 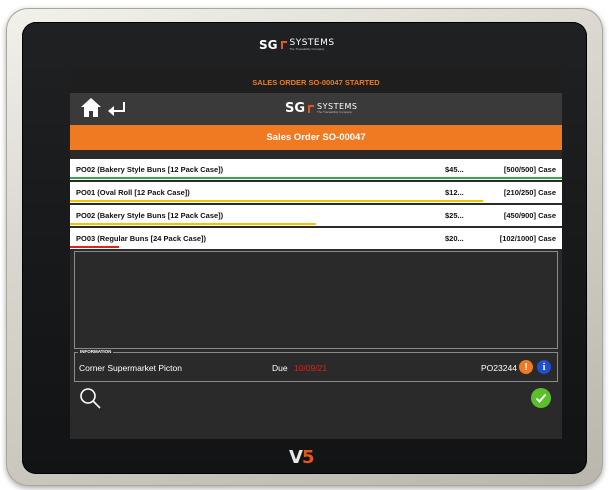 What do you see at coordinates (130, 368) in the screenshot?
I see `customer-name: Corner Supermarket Picton` at bounding box center [130, 368].